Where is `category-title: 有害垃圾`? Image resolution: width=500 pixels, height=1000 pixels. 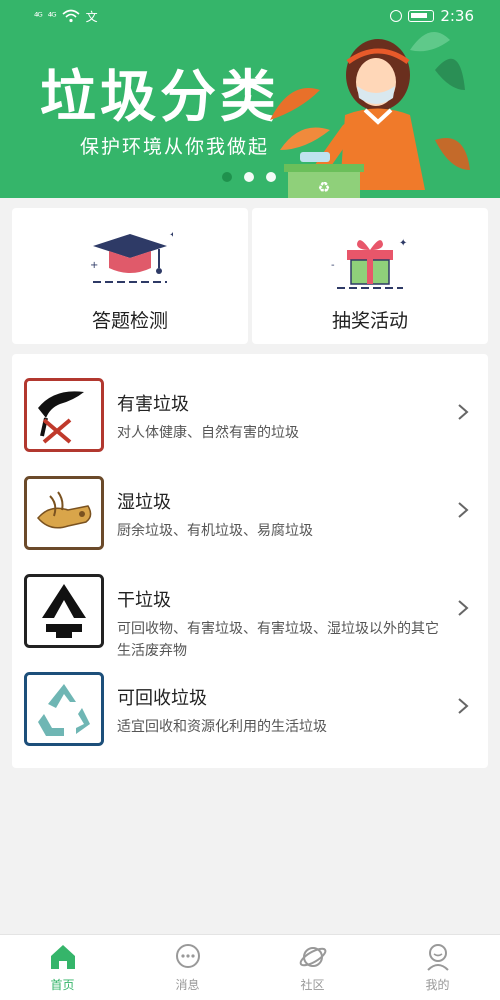
category-title: 有害垃圾 is located at coordinates (153, 404).